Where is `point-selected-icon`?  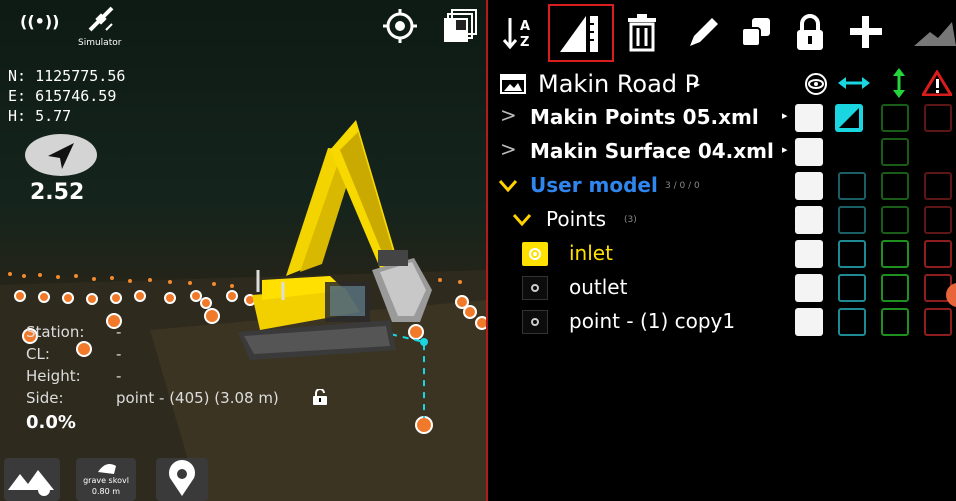
point-selected-icon is located at coordinates (535, 254).